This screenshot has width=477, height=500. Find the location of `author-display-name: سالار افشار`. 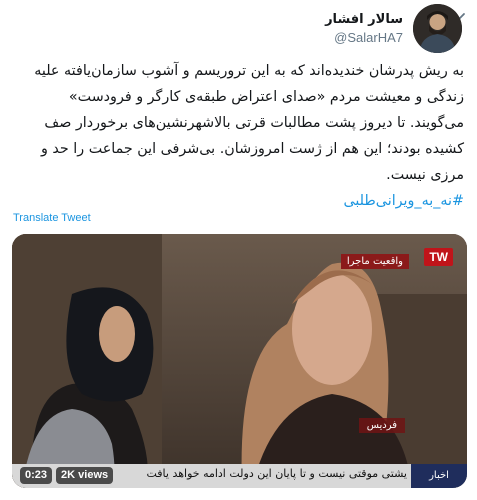

author-display-name: سالار افشار is located at coordinates (364, 20).